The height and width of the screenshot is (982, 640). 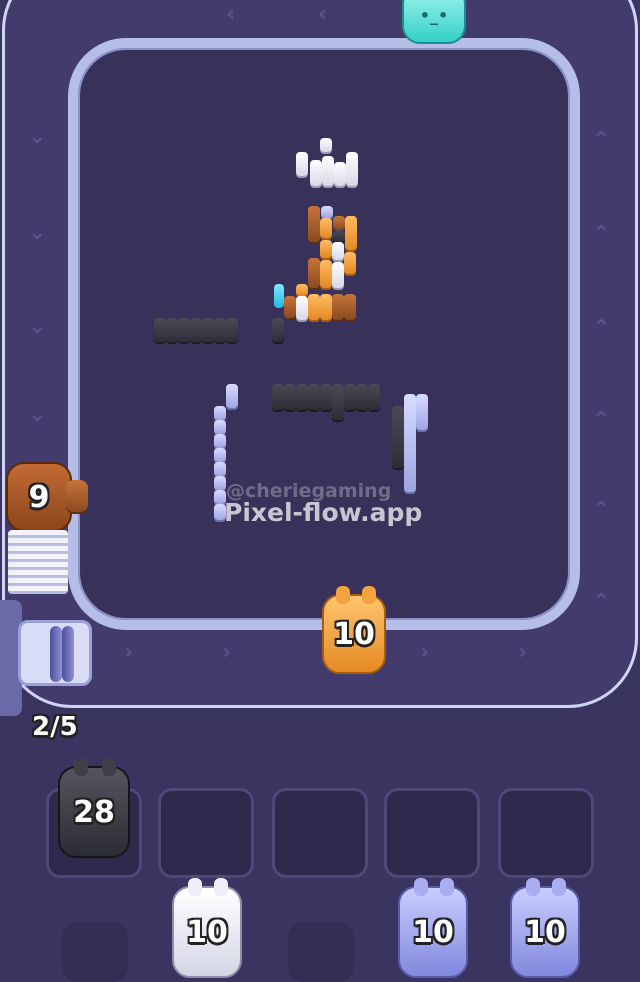 I want to click on watermark-site: Pixel-flow.app, so click(x=323, y=512).